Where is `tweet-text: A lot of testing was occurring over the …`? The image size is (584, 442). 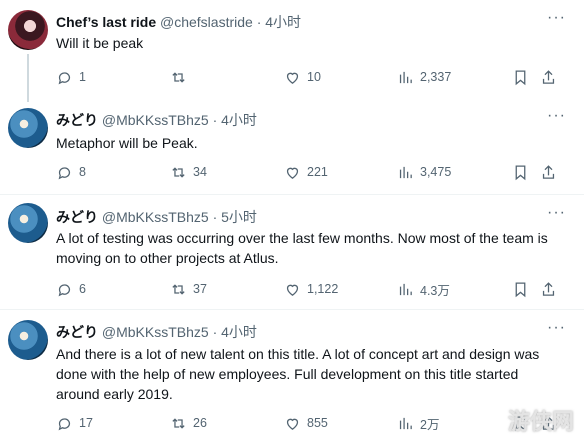 tweet-text: A lot of testing was occurring over the … is located at coordinates (302, 248).